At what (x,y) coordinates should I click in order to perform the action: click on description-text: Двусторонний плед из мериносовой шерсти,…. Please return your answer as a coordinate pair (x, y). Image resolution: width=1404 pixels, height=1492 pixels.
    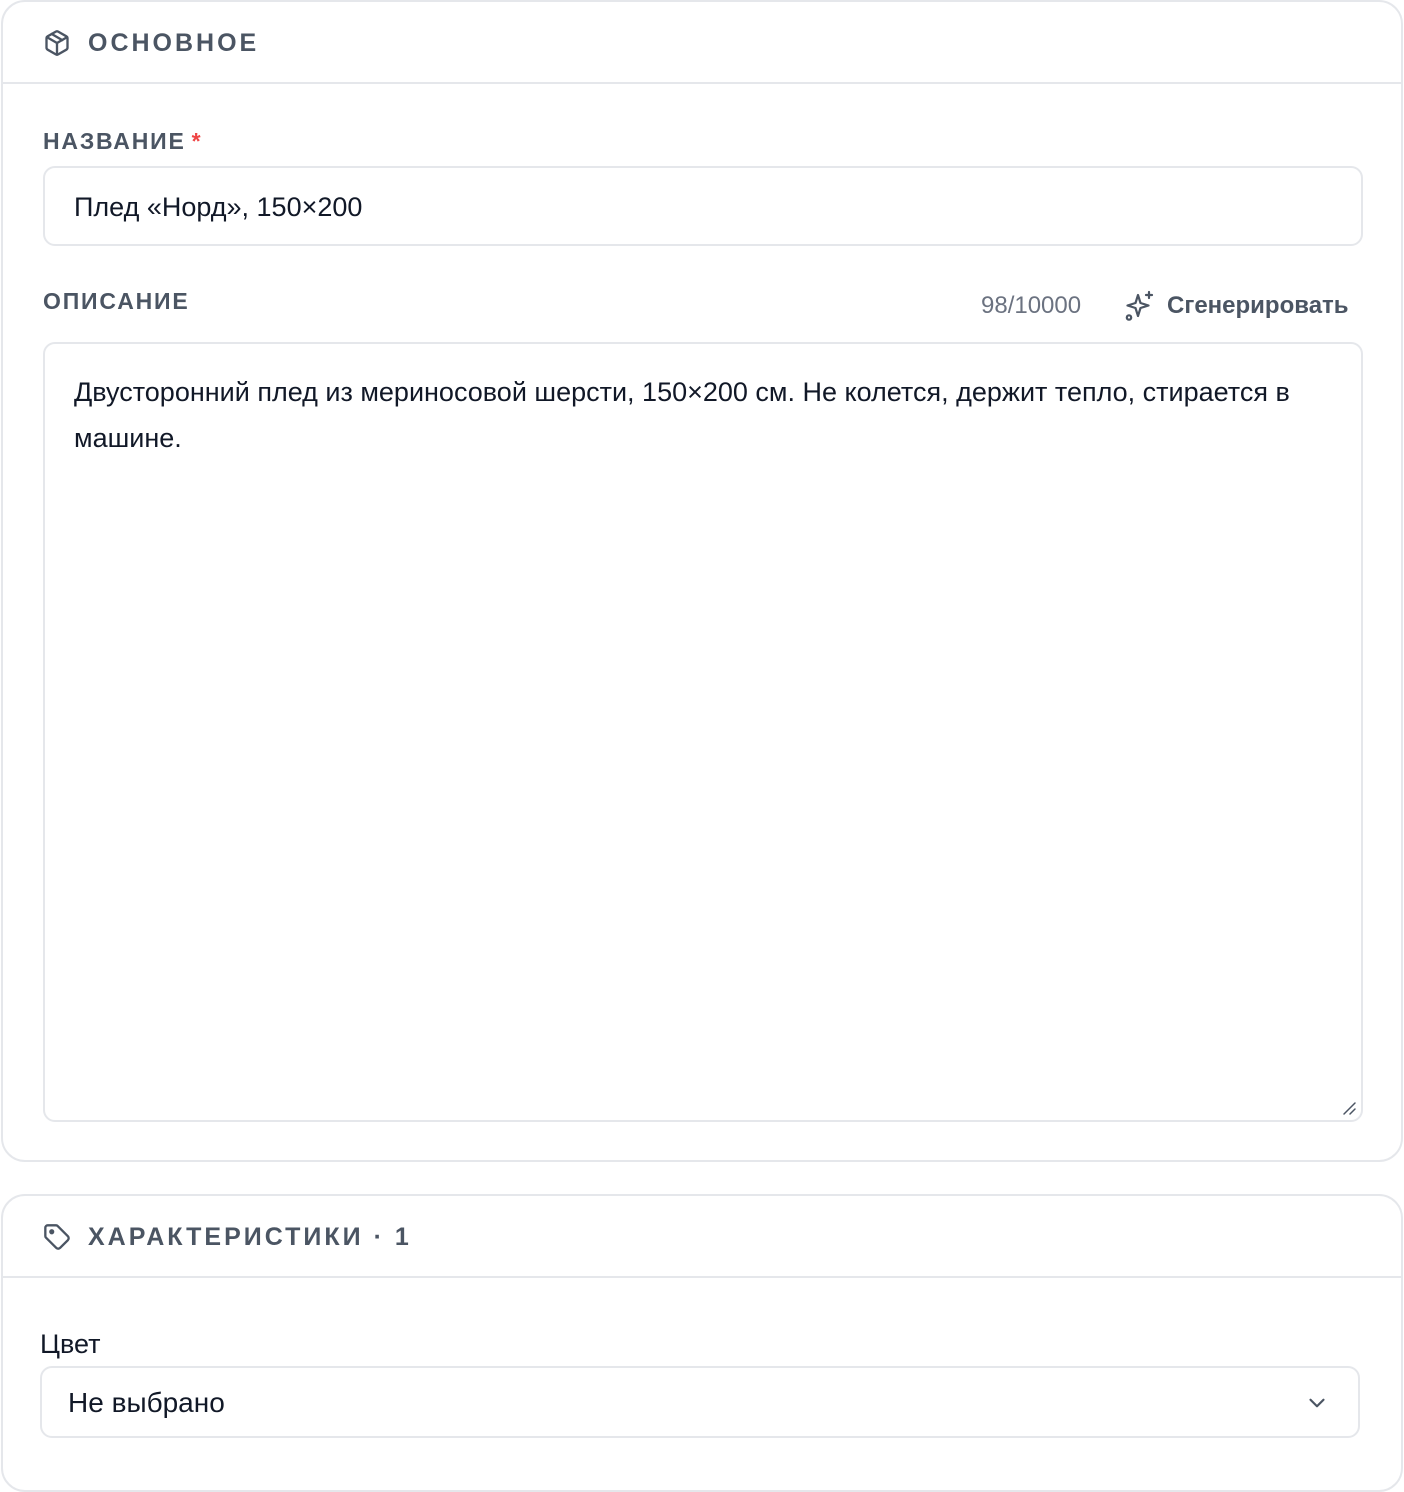
    Looking at the image, I should click on (682, 415).